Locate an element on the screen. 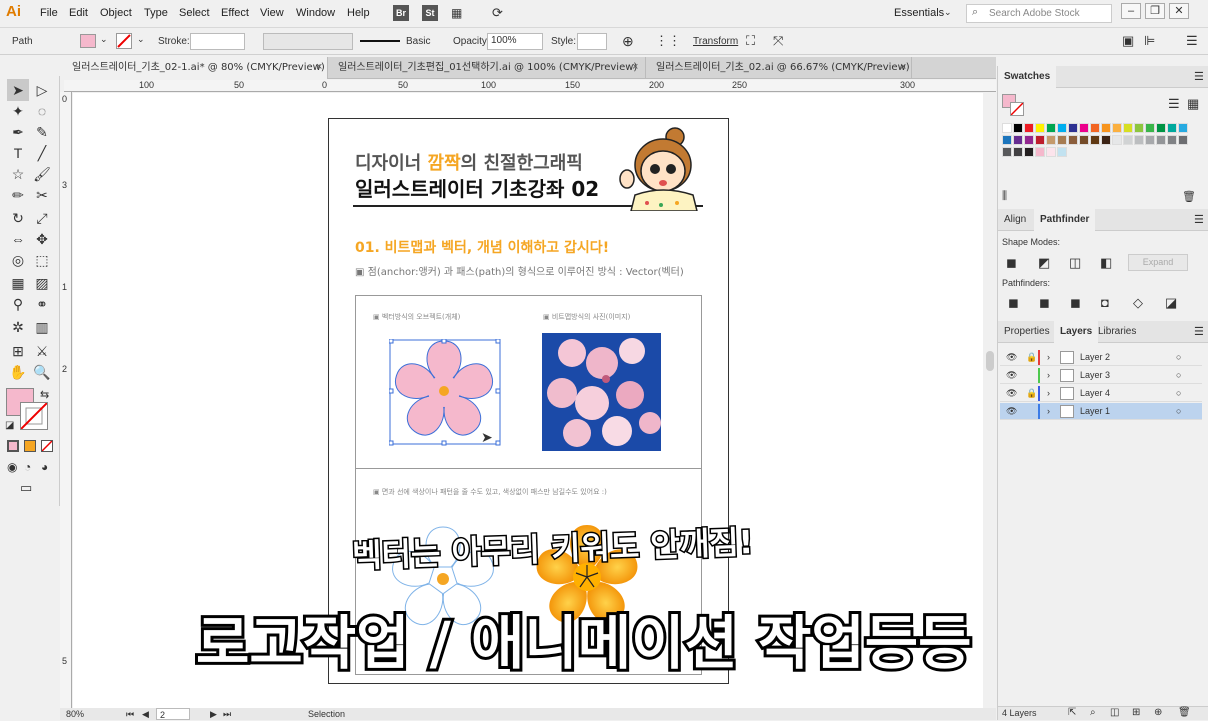  menu-file: File is located at coordinates (49, 13).